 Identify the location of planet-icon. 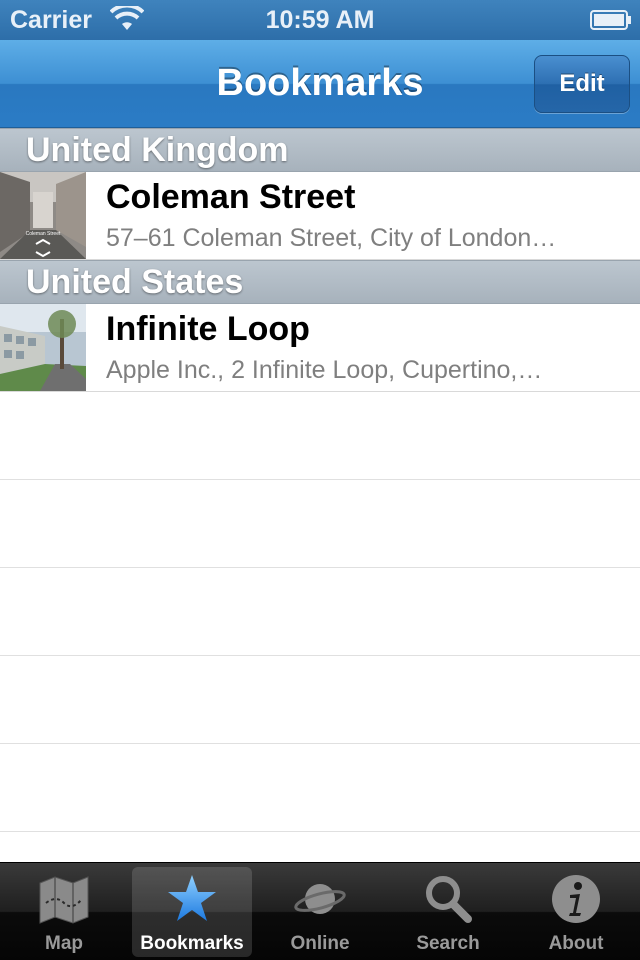
(320, 899).